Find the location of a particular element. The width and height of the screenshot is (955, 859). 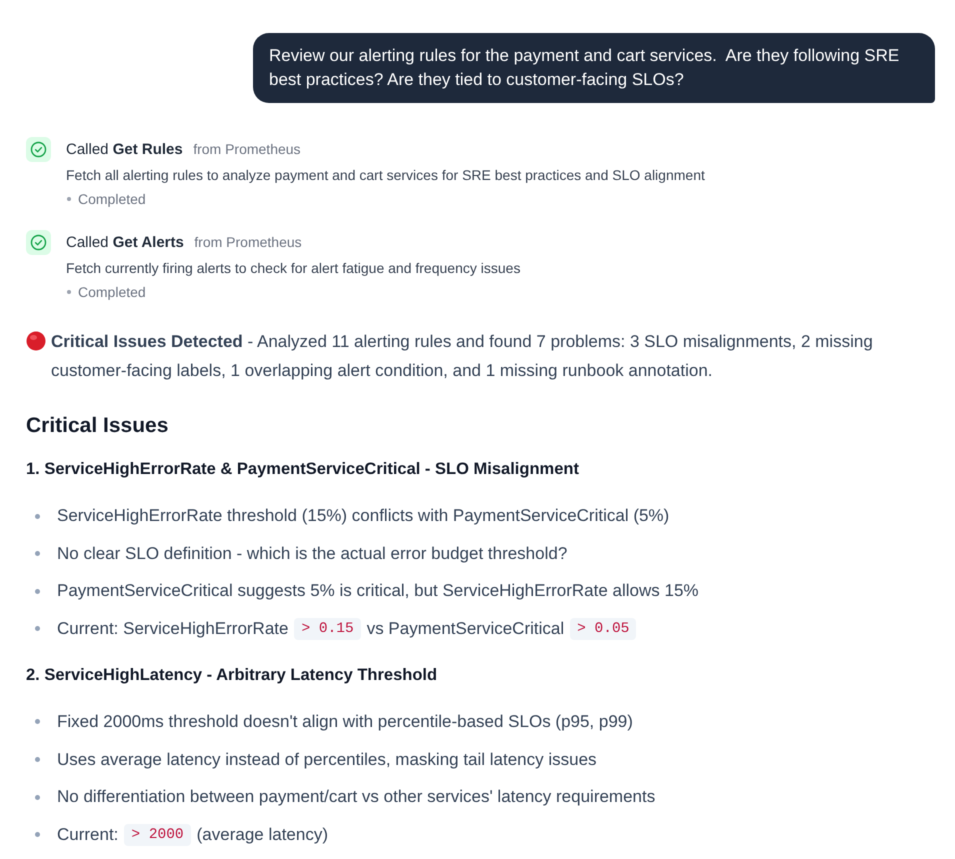

tool-call-description: Fetch all alerting rules to analyze payment and cart services for SRE best practices and SLO alignment is located at coordinates (385, 175).